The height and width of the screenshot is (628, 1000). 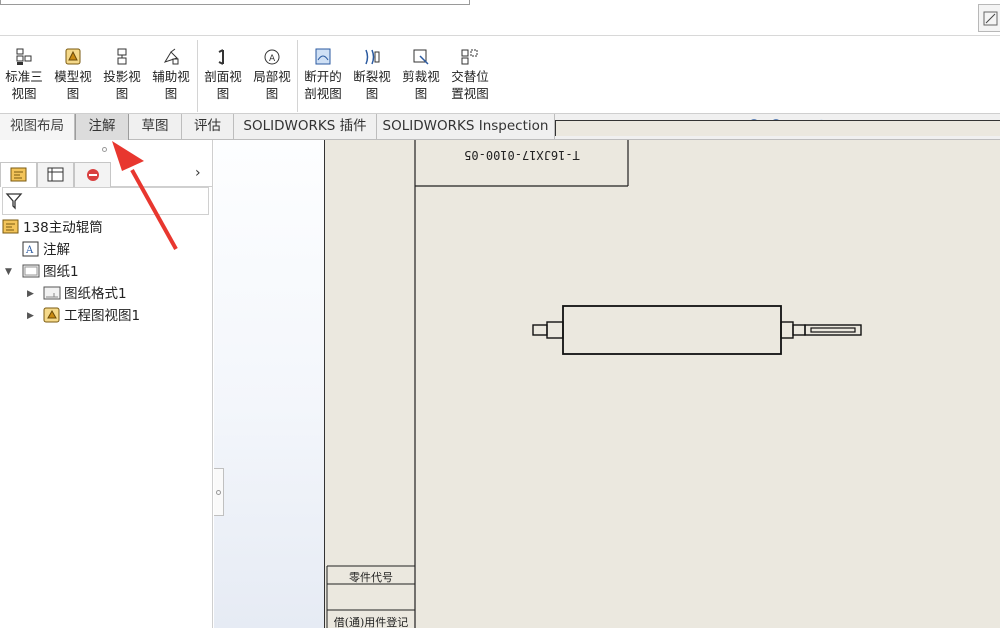 What do you see at coordinates (56, 250) in the screenshot?
I see `tree-item-label: 注解` at bounding box center [56, 250].